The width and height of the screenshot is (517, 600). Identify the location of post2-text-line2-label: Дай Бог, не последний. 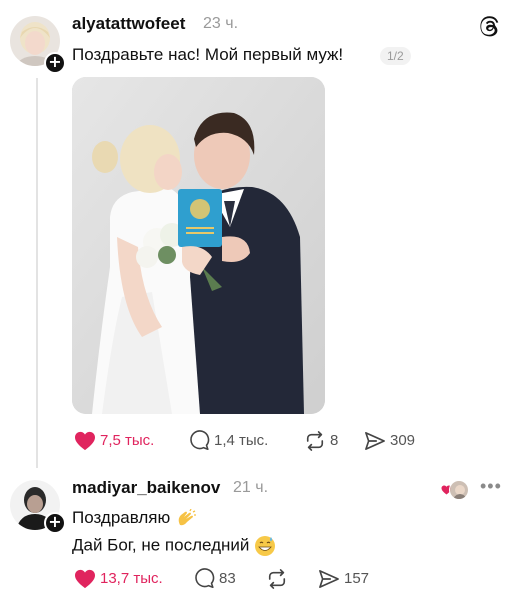
(161, 545).